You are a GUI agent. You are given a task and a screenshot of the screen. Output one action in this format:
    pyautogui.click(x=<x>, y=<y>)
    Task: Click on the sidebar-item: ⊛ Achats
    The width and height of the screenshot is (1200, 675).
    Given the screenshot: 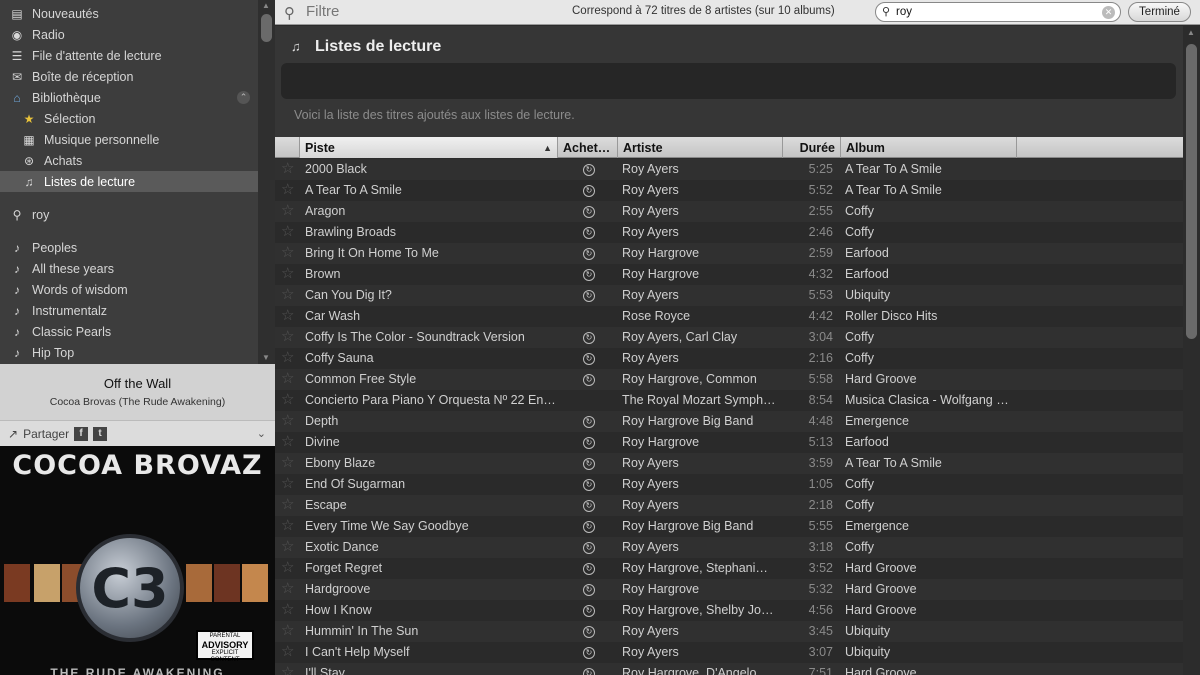 What is the action you would take?
    pyautogui.click(x=129, y=160)
    